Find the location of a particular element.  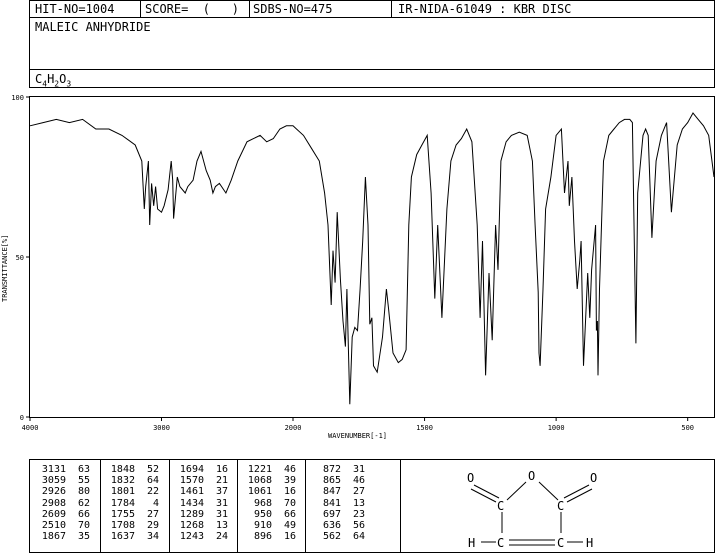

peak-wavenumber: 2926 is located at coordinates (53, 492).